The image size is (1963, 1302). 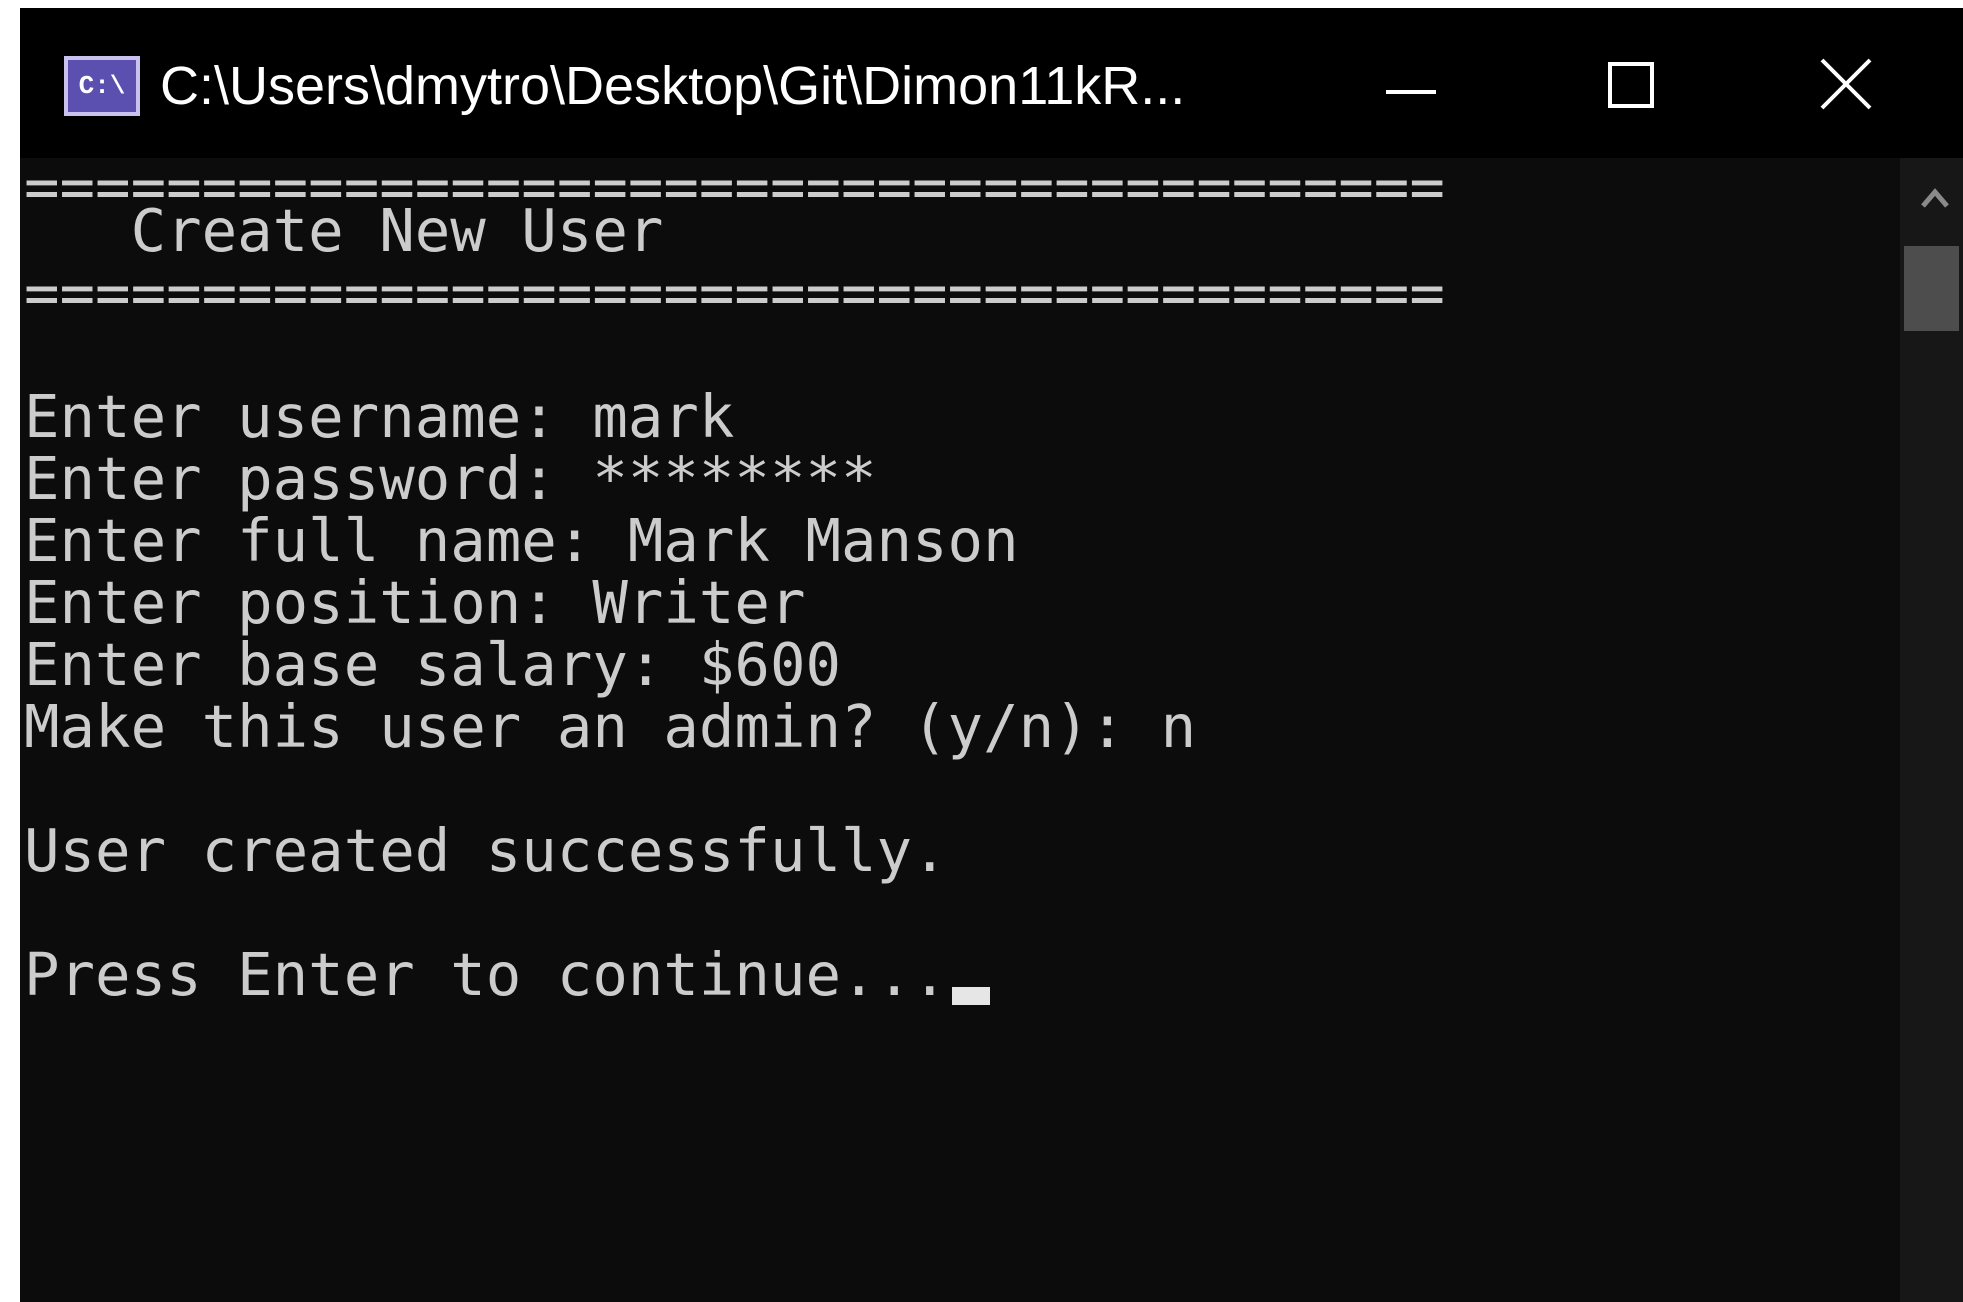 What do you see at coordinates (981, 4) in the screenshot?
I see `background-strip-top` at bounding box center [981, 4].